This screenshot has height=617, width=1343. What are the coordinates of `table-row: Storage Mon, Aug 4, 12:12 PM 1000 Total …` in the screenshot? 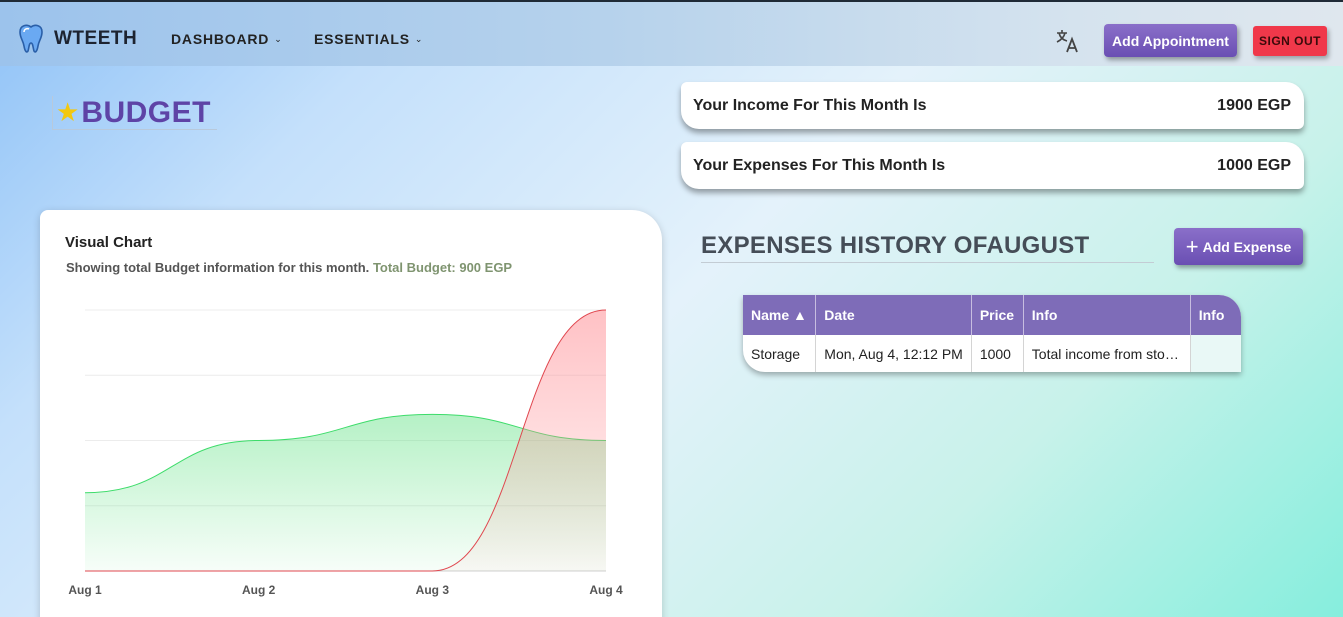 It's located at (992, 353).